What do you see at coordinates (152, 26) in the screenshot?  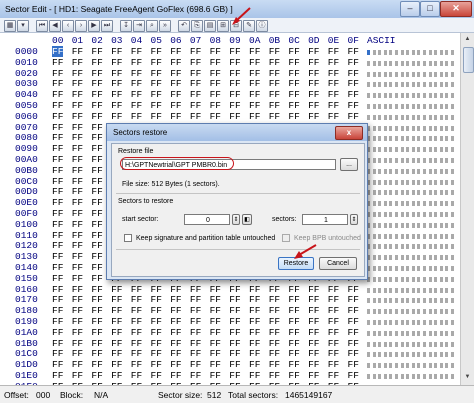 I see `find-icon: ⌕` at bounding box center [152, 26].